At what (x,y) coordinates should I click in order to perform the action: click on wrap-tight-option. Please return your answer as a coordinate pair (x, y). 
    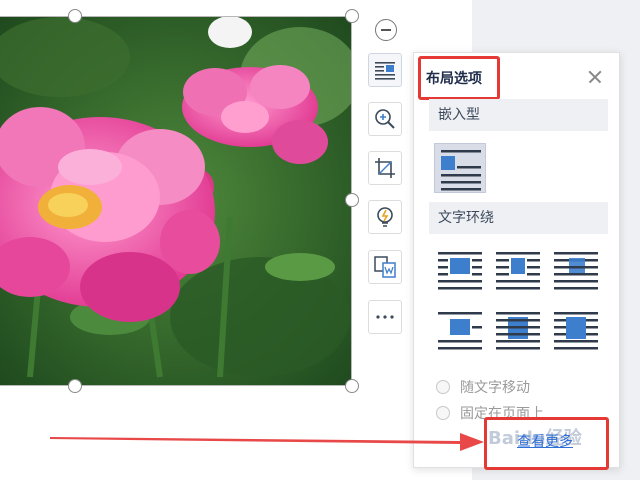
    Looking at the image, I should click on (518, 270).